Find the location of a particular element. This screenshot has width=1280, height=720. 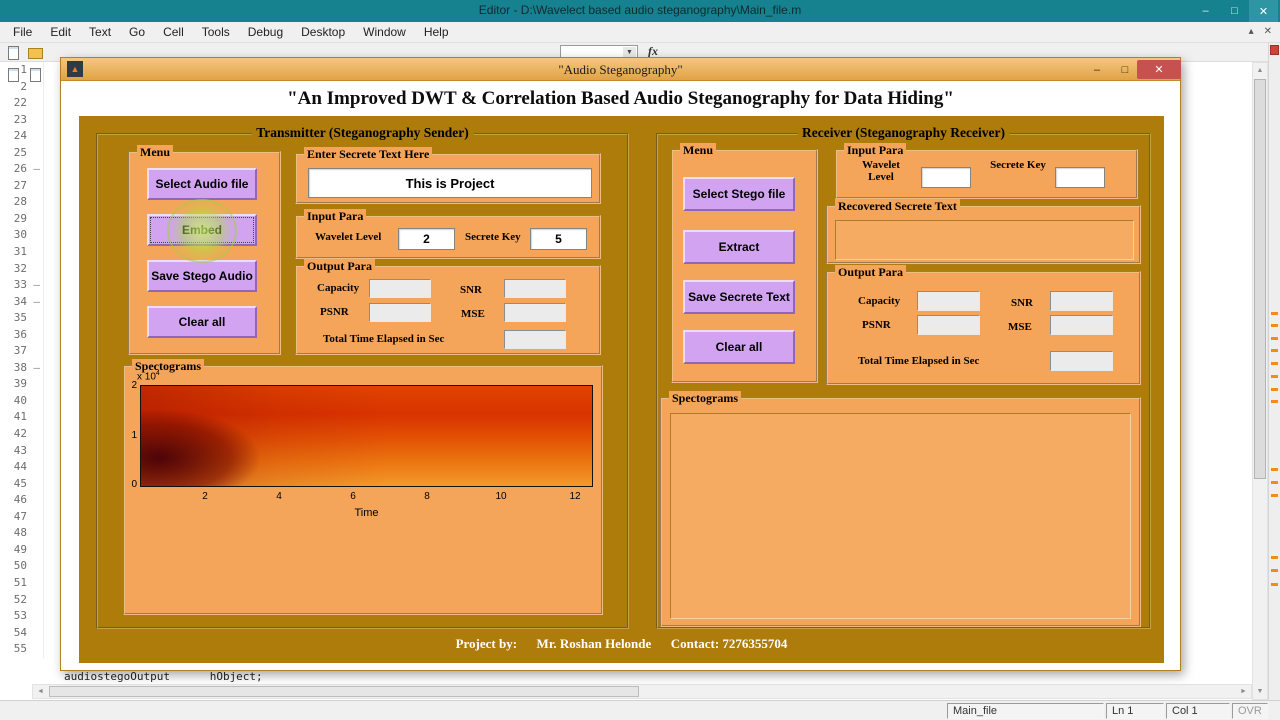

select-stego-file-button: Select Stego file is located at coordinates (739, 194).